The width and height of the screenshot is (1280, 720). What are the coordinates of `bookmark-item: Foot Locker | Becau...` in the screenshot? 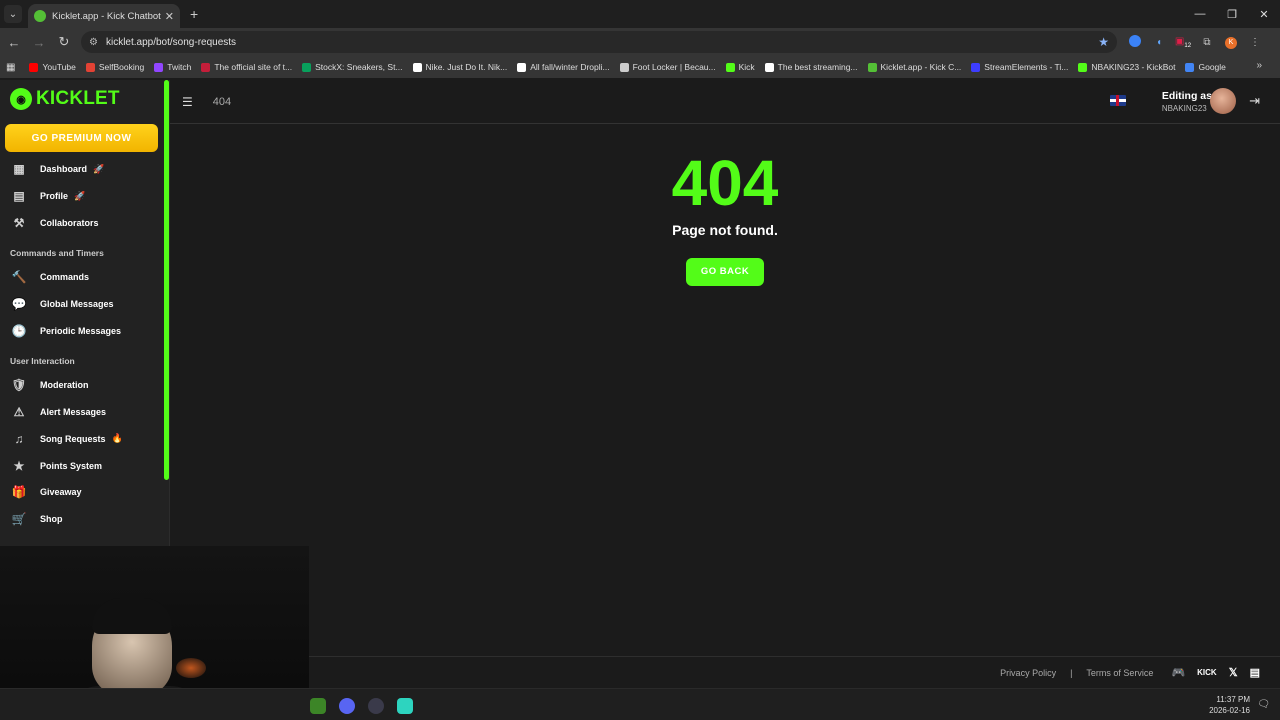 It's located at (667, 67).